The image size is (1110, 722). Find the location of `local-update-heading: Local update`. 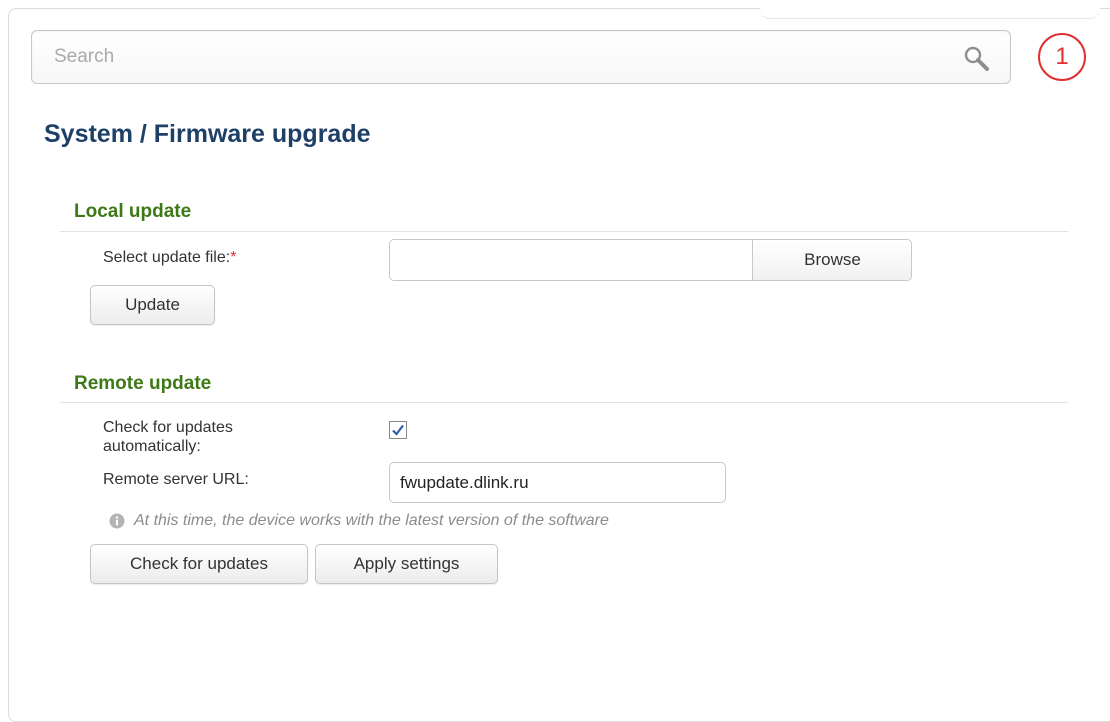

local-update-heading: Local update is located at coordinates (133, 211).